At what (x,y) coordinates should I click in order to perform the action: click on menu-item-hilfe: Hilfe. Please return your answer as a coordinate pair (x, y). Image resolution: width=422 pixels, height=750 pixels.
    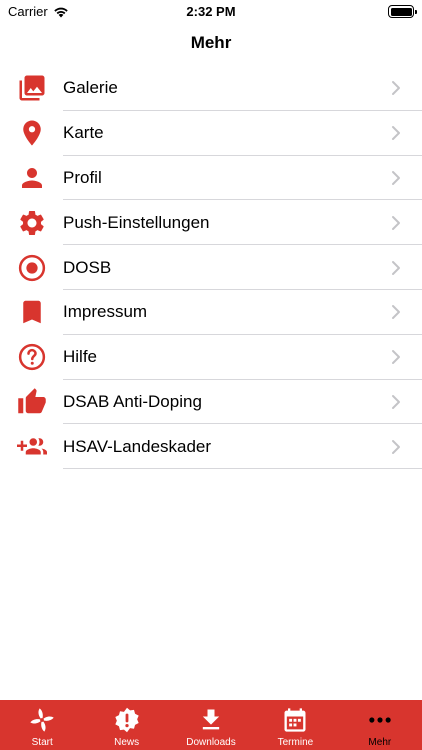
    Looking at the image, I should click on (211, 357).